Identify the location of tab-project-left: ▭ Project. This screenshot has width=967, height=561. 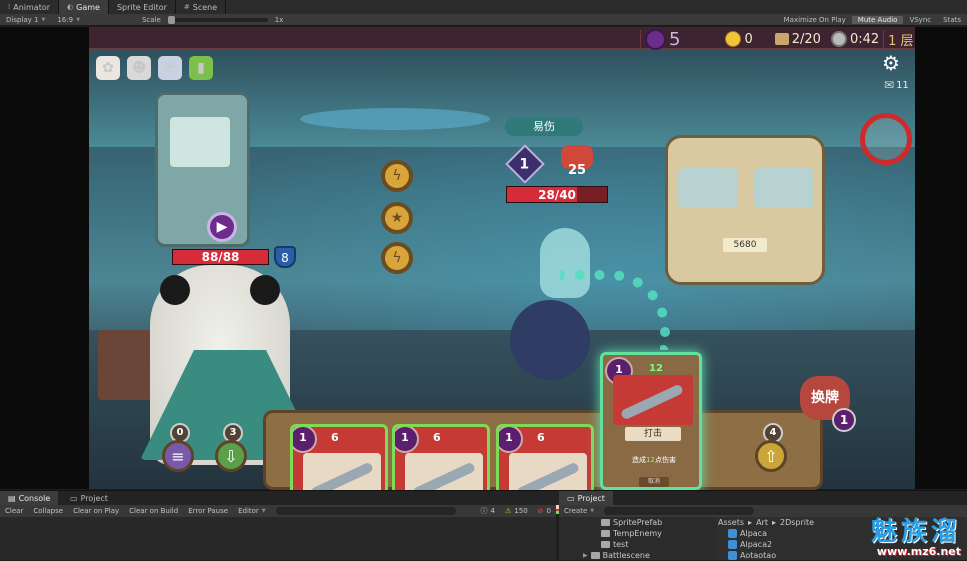
(89, 498).